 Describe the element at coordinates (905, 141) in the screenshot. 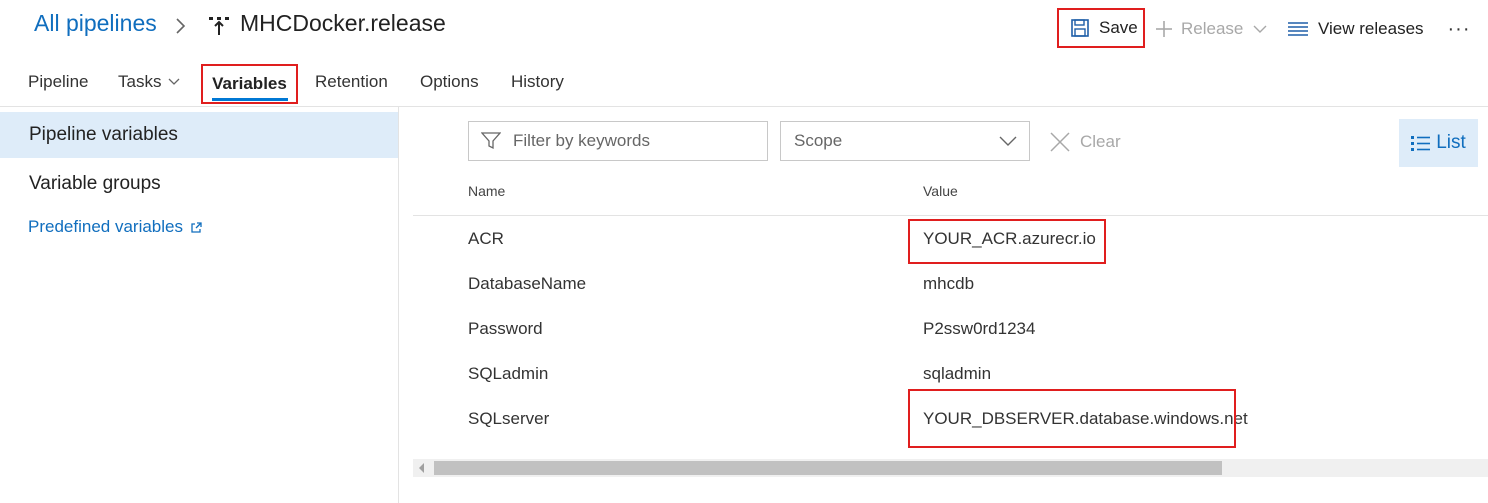

I see `scope-dropdown: Scope` at that location.